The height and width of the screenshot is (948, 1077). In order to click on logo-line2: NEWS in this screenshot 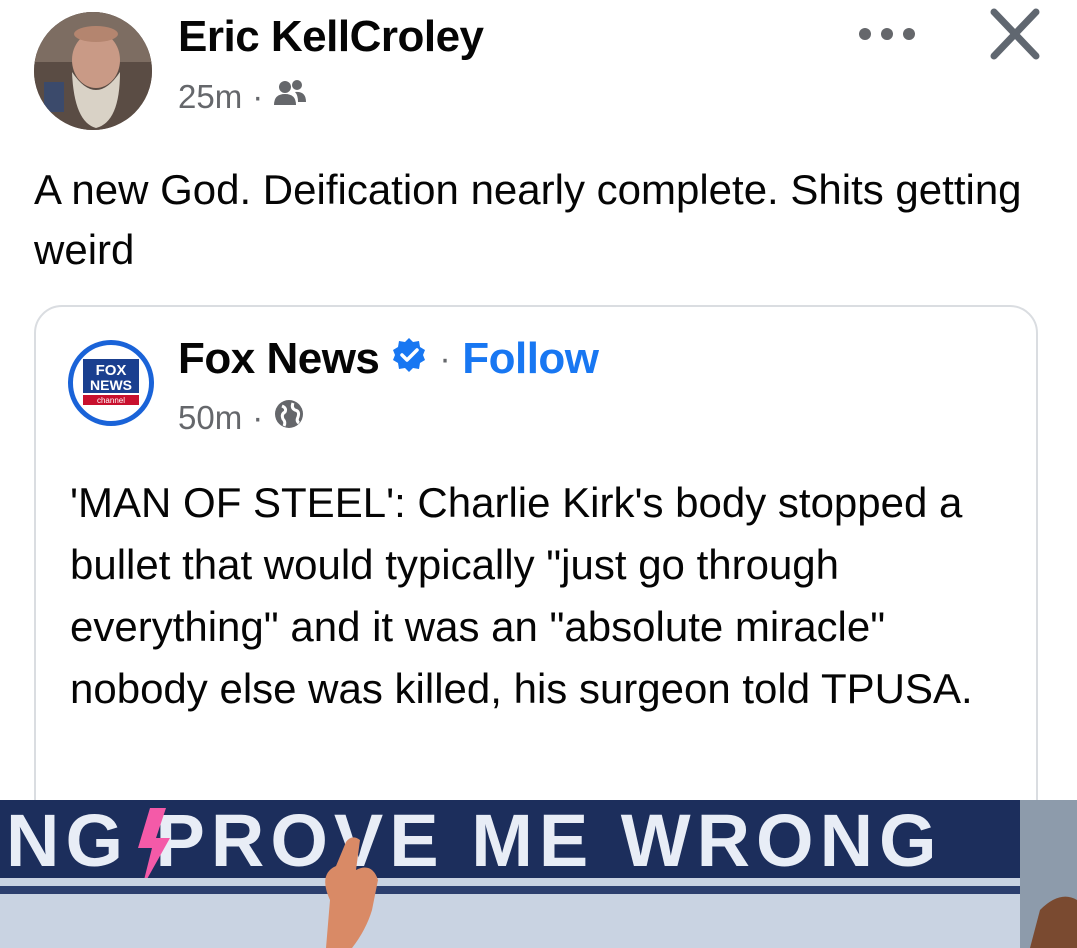, I will do `click(111, 385)`.